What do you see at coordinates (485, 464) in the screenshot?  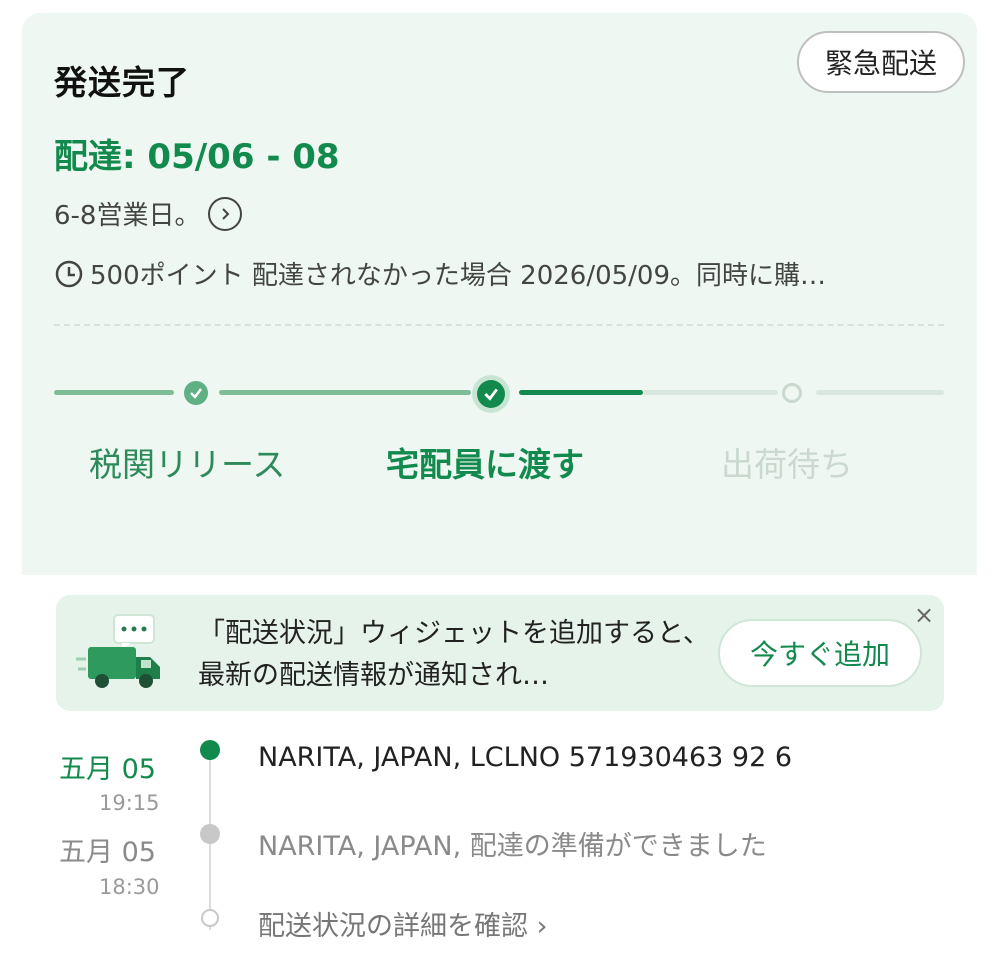 I see `step-label-courier: 宅配員に渡す` at bounding box center [485, 464].